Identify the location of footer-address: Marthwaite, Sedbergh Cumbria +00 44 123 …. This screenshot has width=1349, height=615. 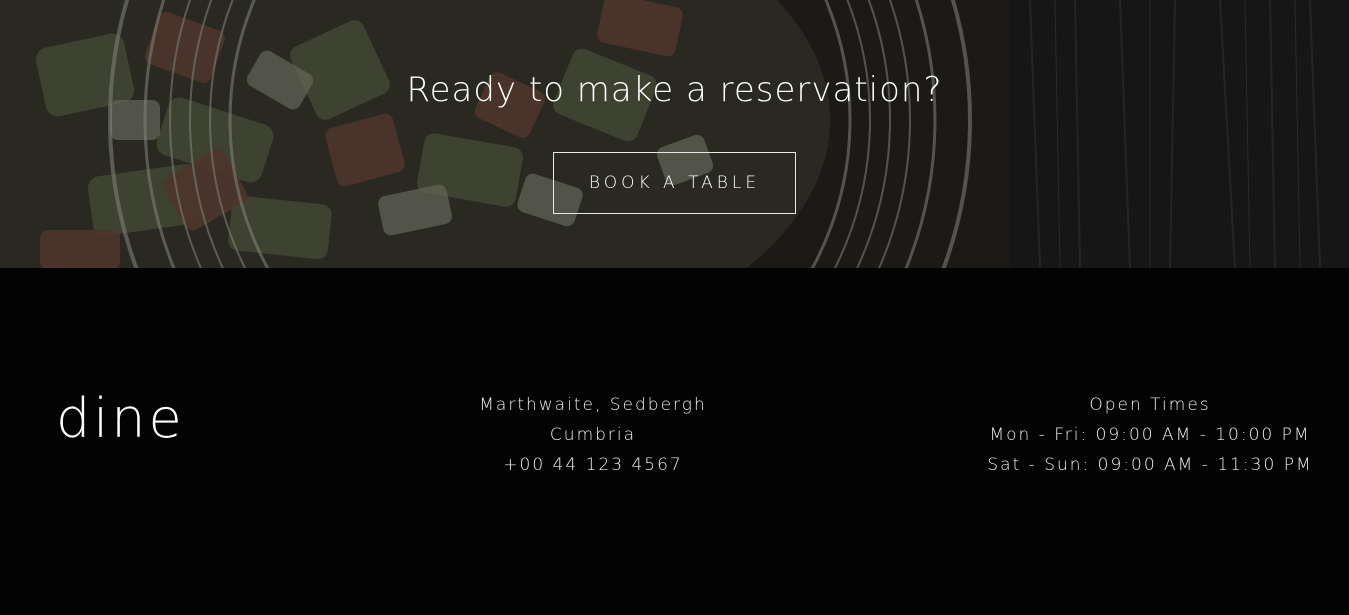
(593, 435).